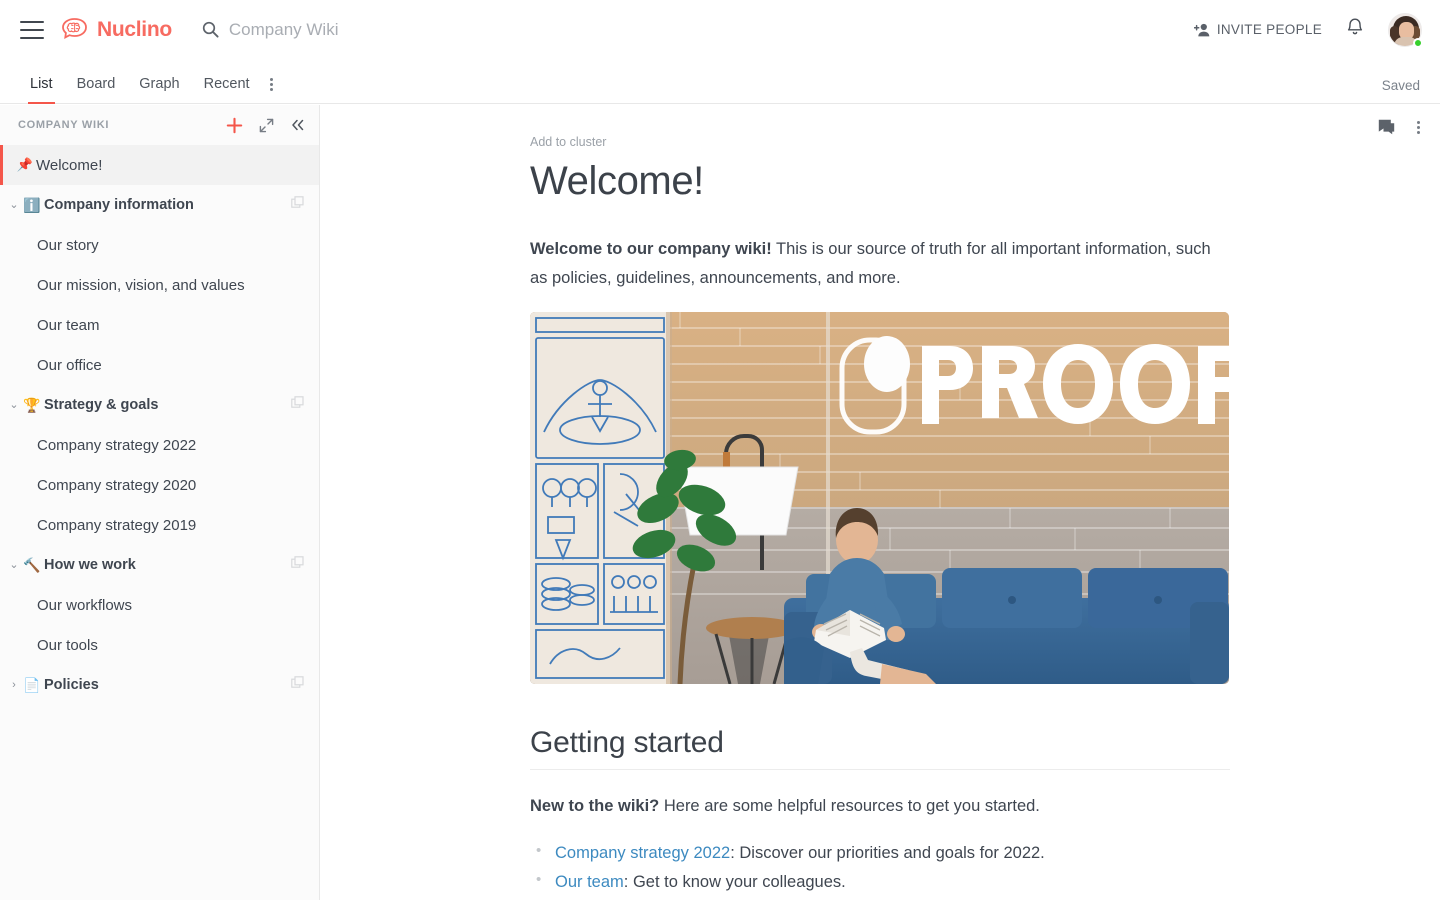  What do you see at coordinates (159, 165) in the screenshot?
I see `sidebar-item-welcome: 📌 Welcome!` at bounding box center [159, 165].